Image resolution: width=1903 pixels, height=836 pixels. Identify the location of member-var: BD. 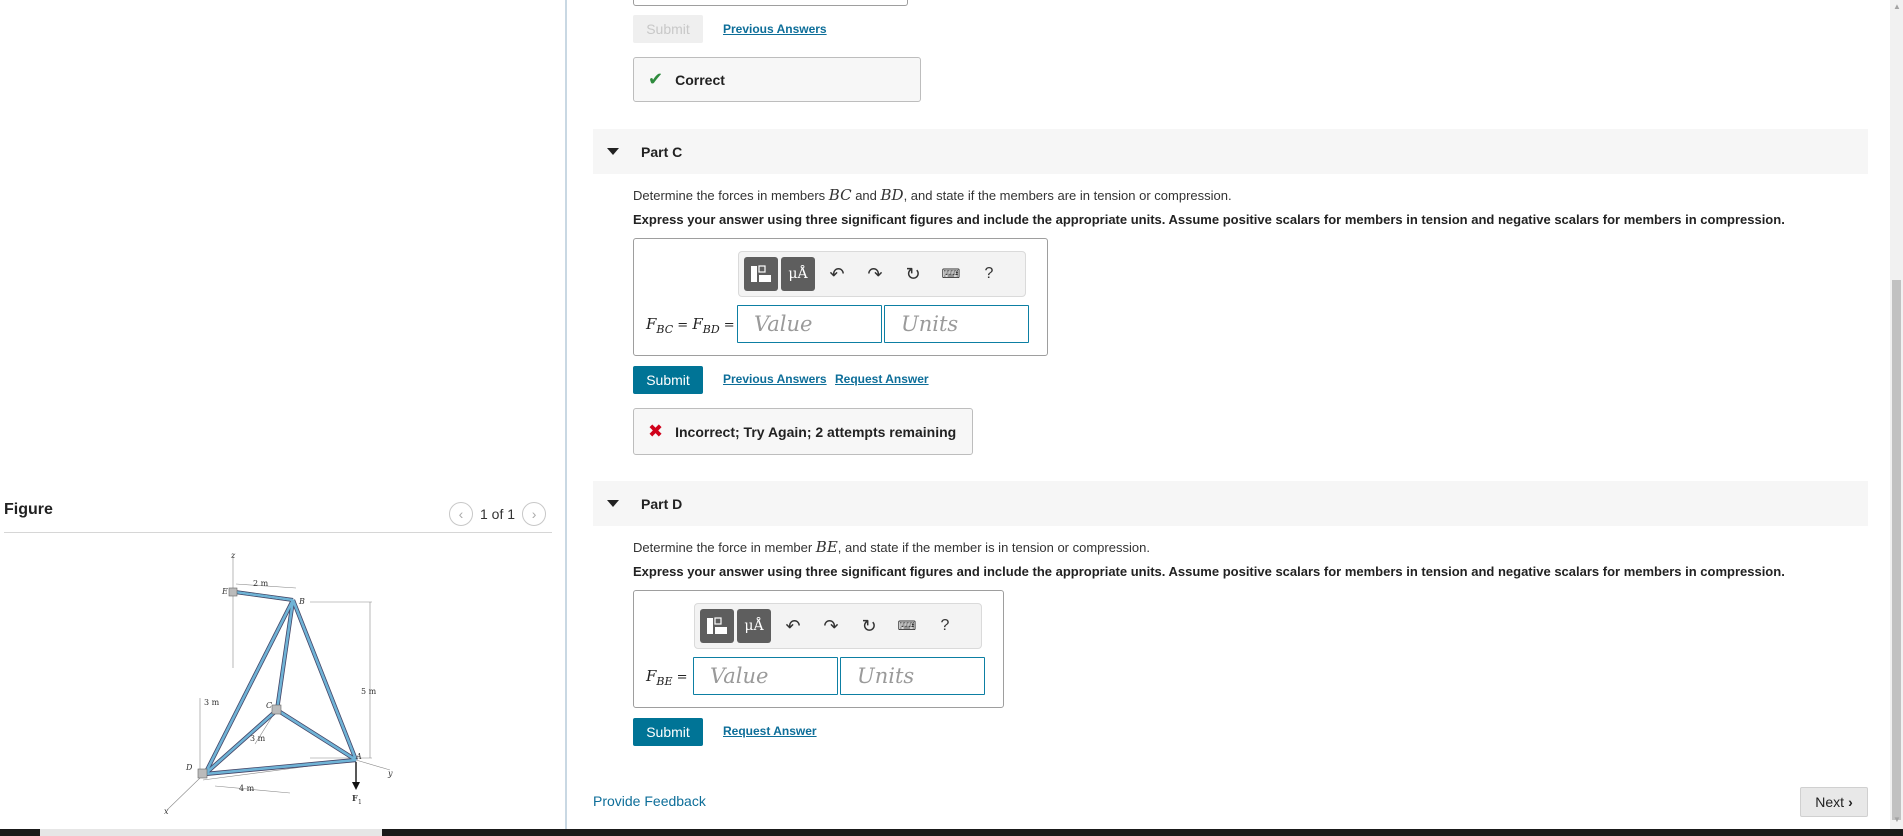
(892, 195).